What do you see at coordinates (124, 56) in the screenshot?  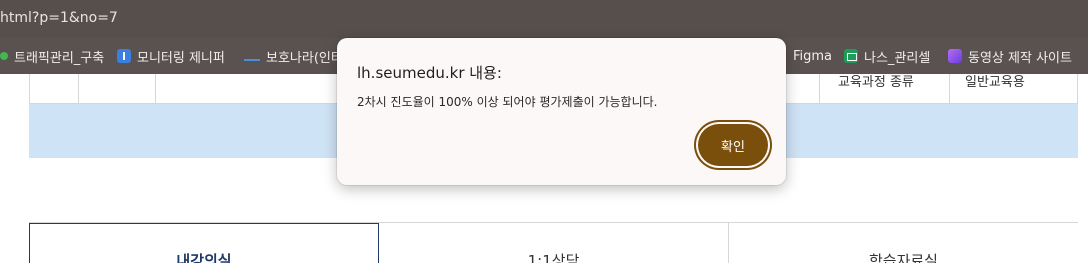 I see `blue-bookmark-icon` at bounding box center [124, 56].